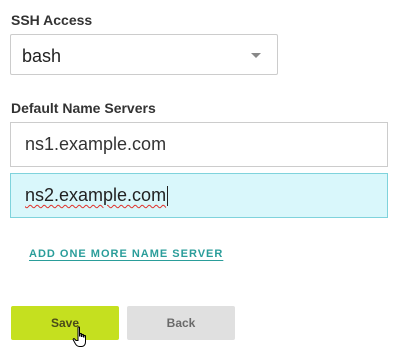 This screenshot has width=401, height=352. Describe the element at coordinates (52, 20) in the screenshot. I see `ssh-access-label: SSH Access` at that location.